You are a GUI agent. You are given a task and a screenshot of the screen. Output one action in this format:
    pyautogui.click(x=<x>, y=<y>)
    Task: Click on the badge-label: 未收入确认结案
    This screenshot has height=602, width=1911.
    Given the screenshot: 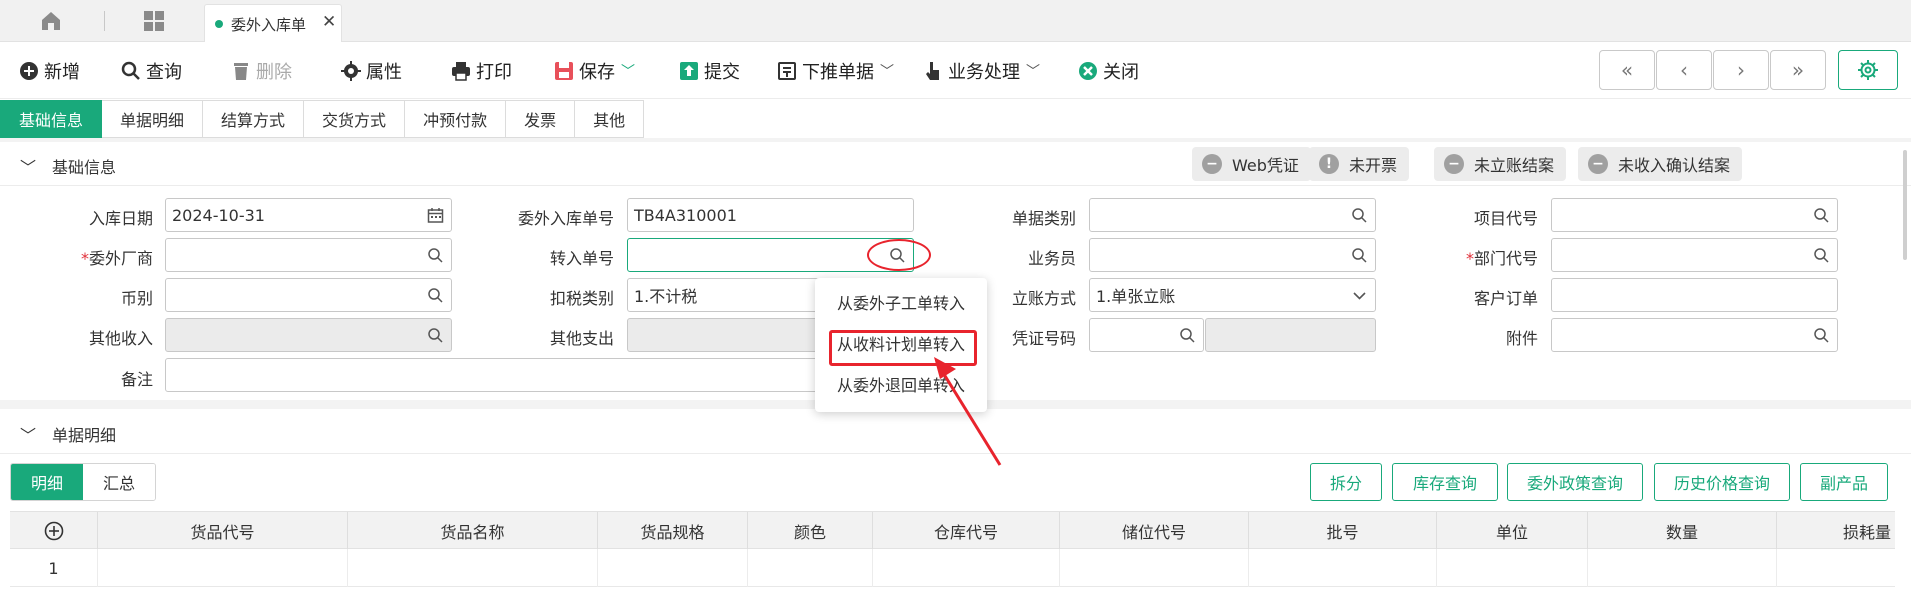 What is the action you would take?
    pyautogui.click(x=1674, y=165)
    